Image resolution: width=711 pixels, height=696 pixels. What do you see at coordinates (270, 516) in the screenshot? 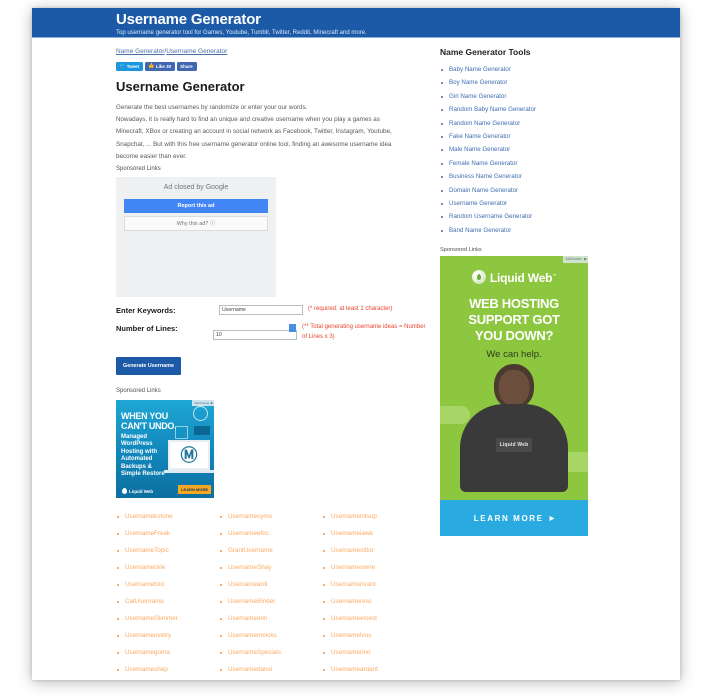
I see `result-item: Usernamecyme` at bounding box center [270, 516].